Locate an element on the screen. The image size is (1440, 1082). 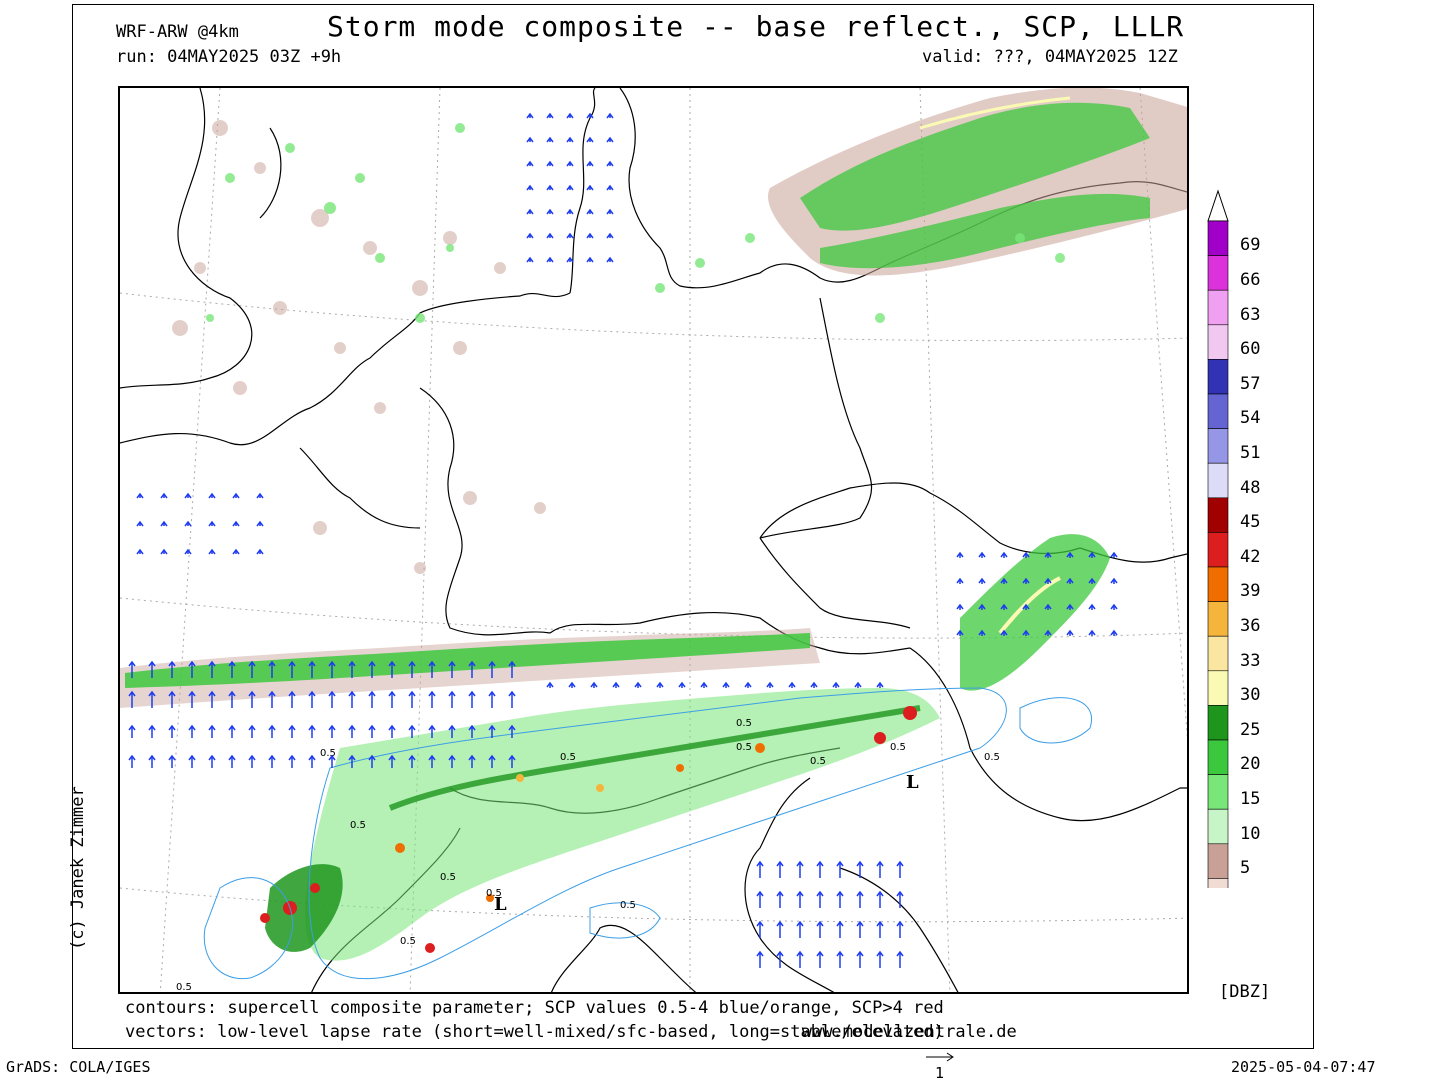
render-timestamp: 2025-05-04-07:47 is located at coordinates (1303, 1067).